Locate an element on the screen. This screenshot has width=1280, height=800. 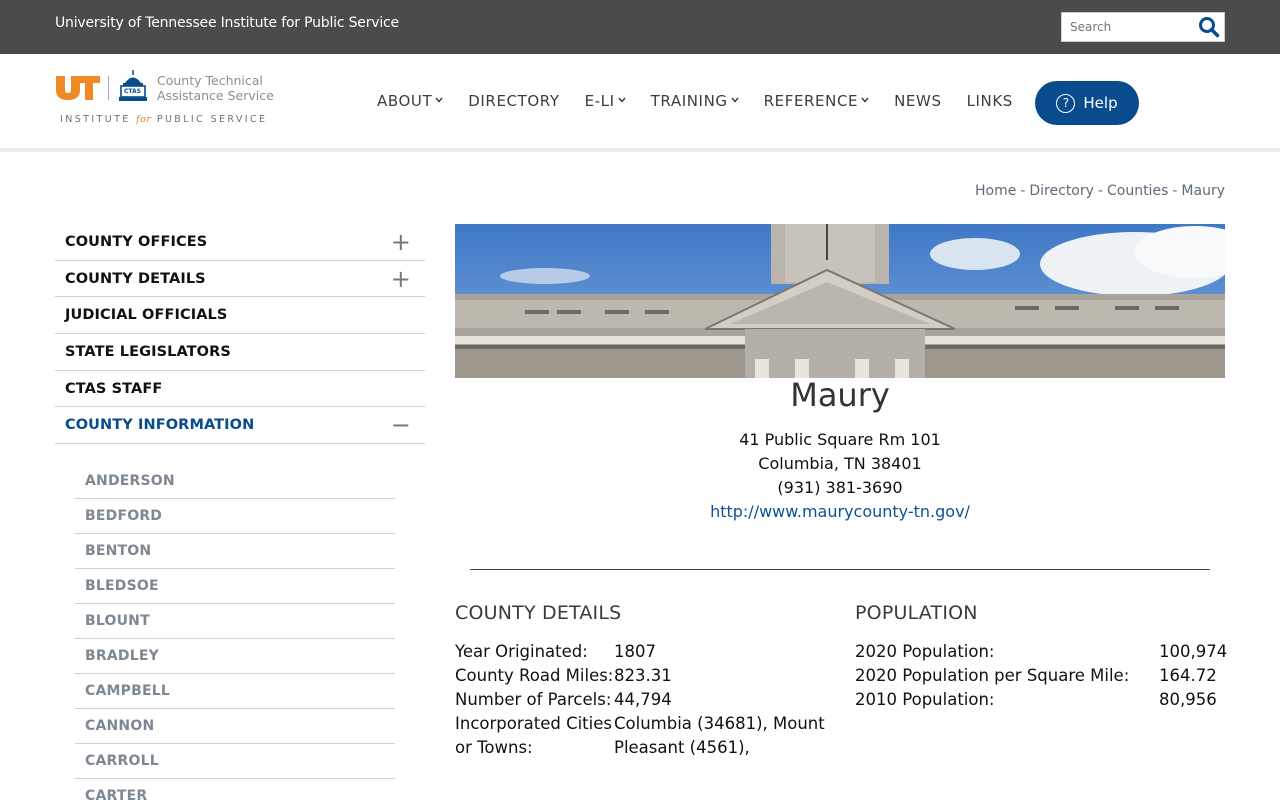
county-link-carroll: CARROLL is located at coordinates (235, 761).